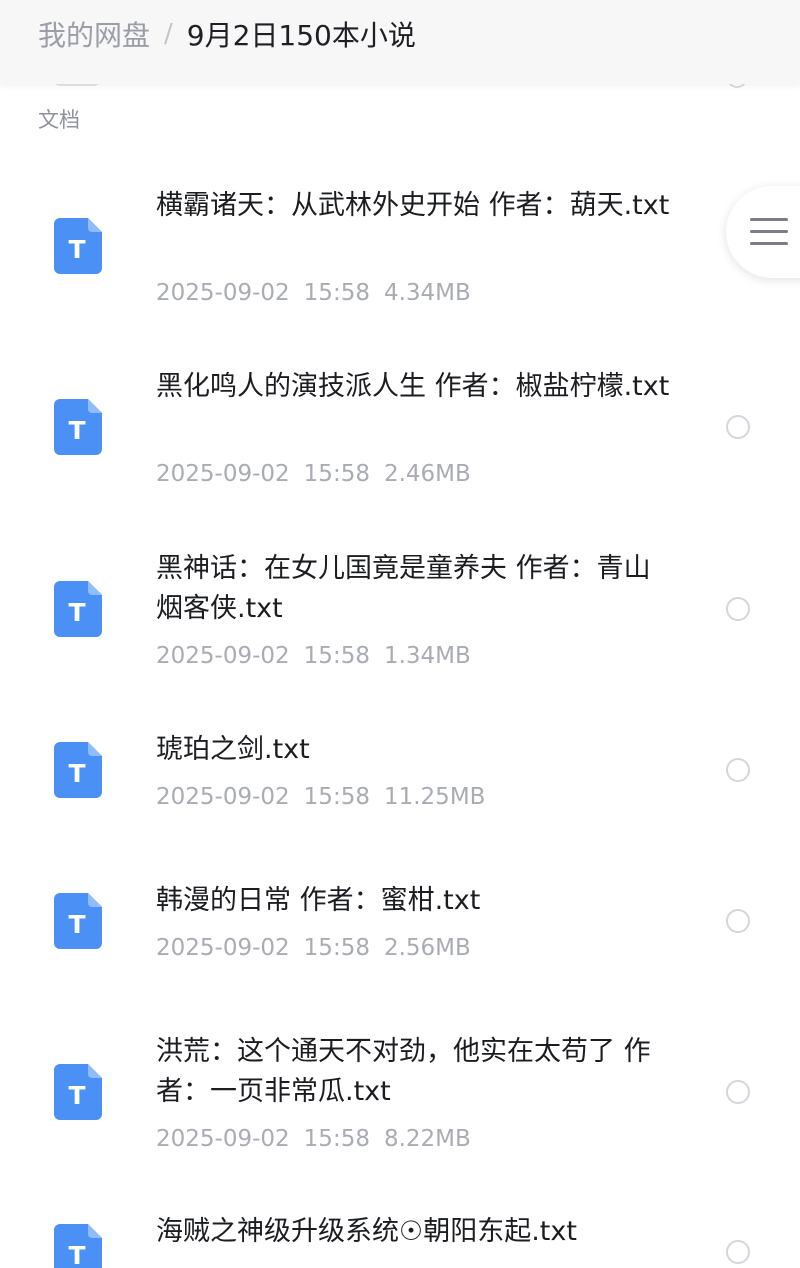 This screenshot has height=1268, width=800. Describe the element at coordinates (427, 948) in the screenshot. I see `file-size: 2.56MB` at that location.